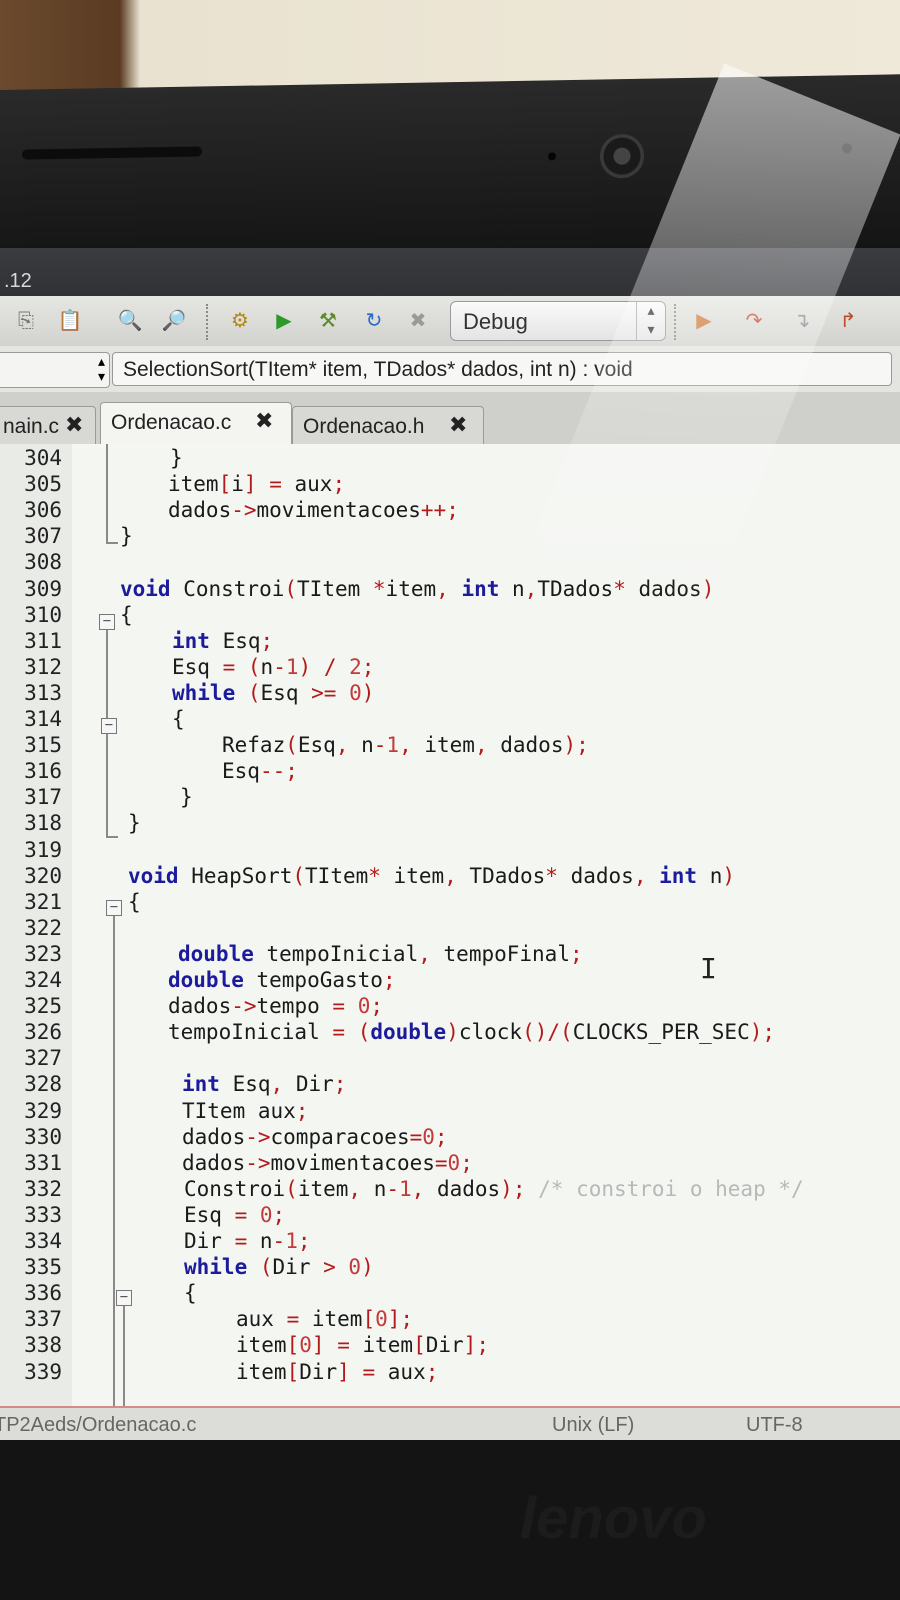 This screenshot has height=1600, width=900. I want to click on code-line: 336 {, so click(450, 1294).